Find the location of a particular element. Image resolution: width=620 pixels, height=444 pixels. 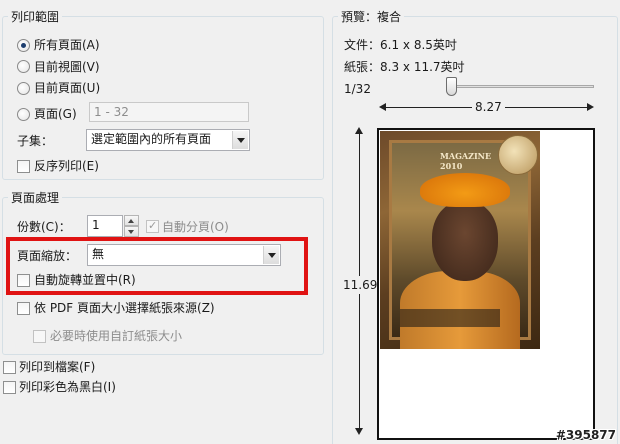

current-view-label: 目前視圖(V) is located at coordinates (67, 67).